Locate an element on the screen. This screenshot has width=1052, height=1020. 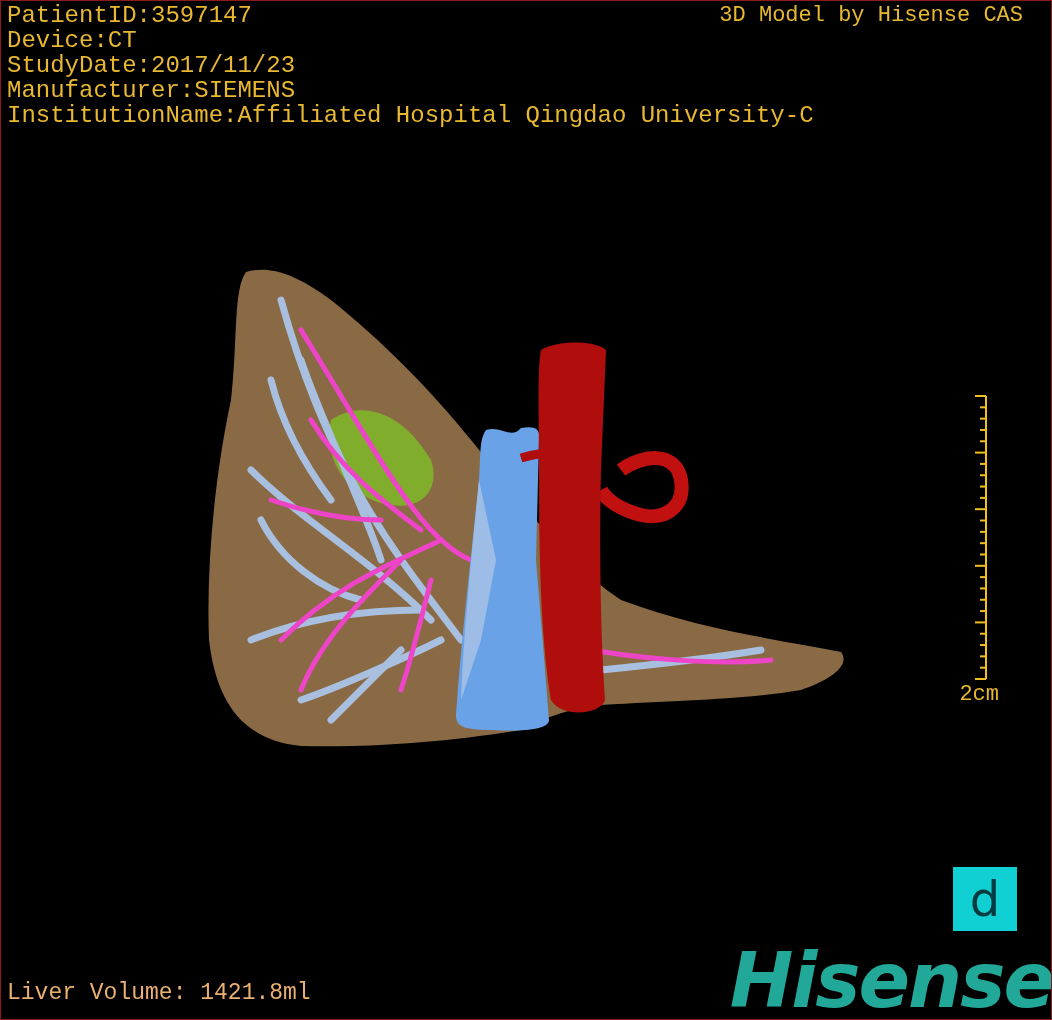
scale-label: 2cm is located at coordinates (979, 695).